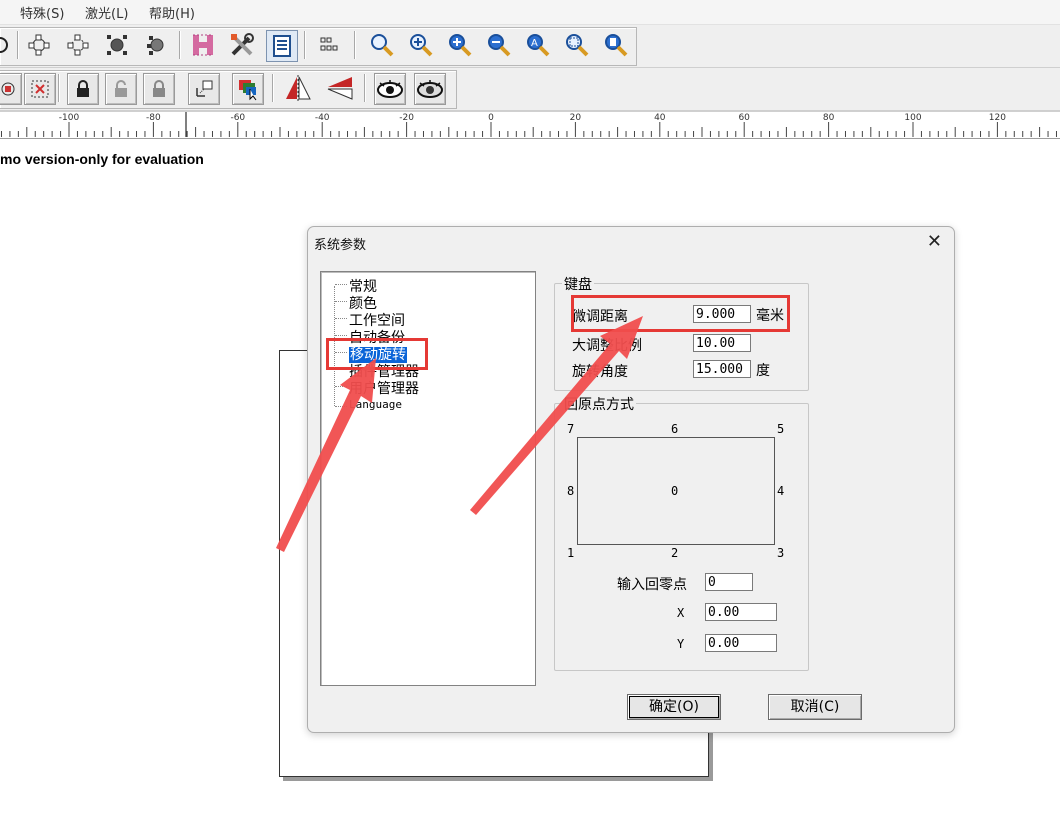  What do you see at coordinates (578, 284) in the screenshot?
I see `keyboard-group-title: 键盘` at bounding box center [578, 284].